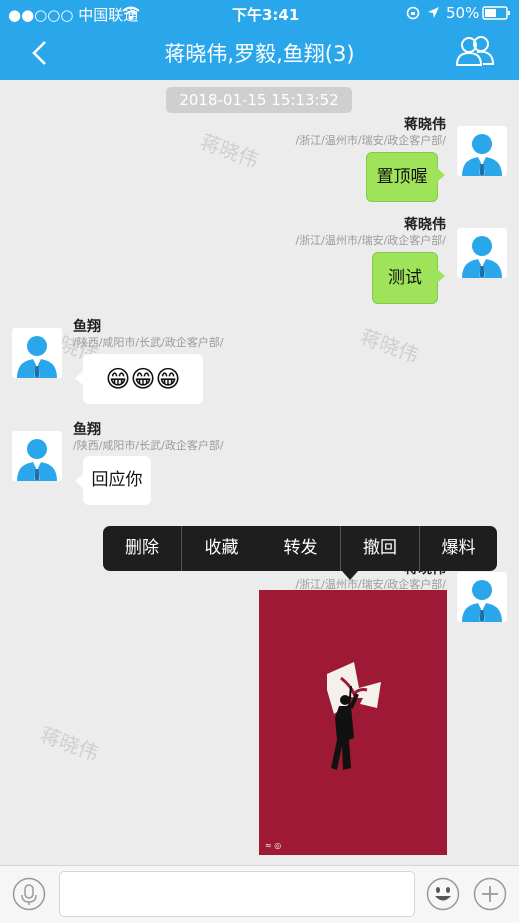 The width and height of the screenshot is (519, 923). Describe the element at coordinates (259, 54) in the screenshot. I see `chat-title: 蒋晓伟,罗毅,鱼翔(3)` at that location.